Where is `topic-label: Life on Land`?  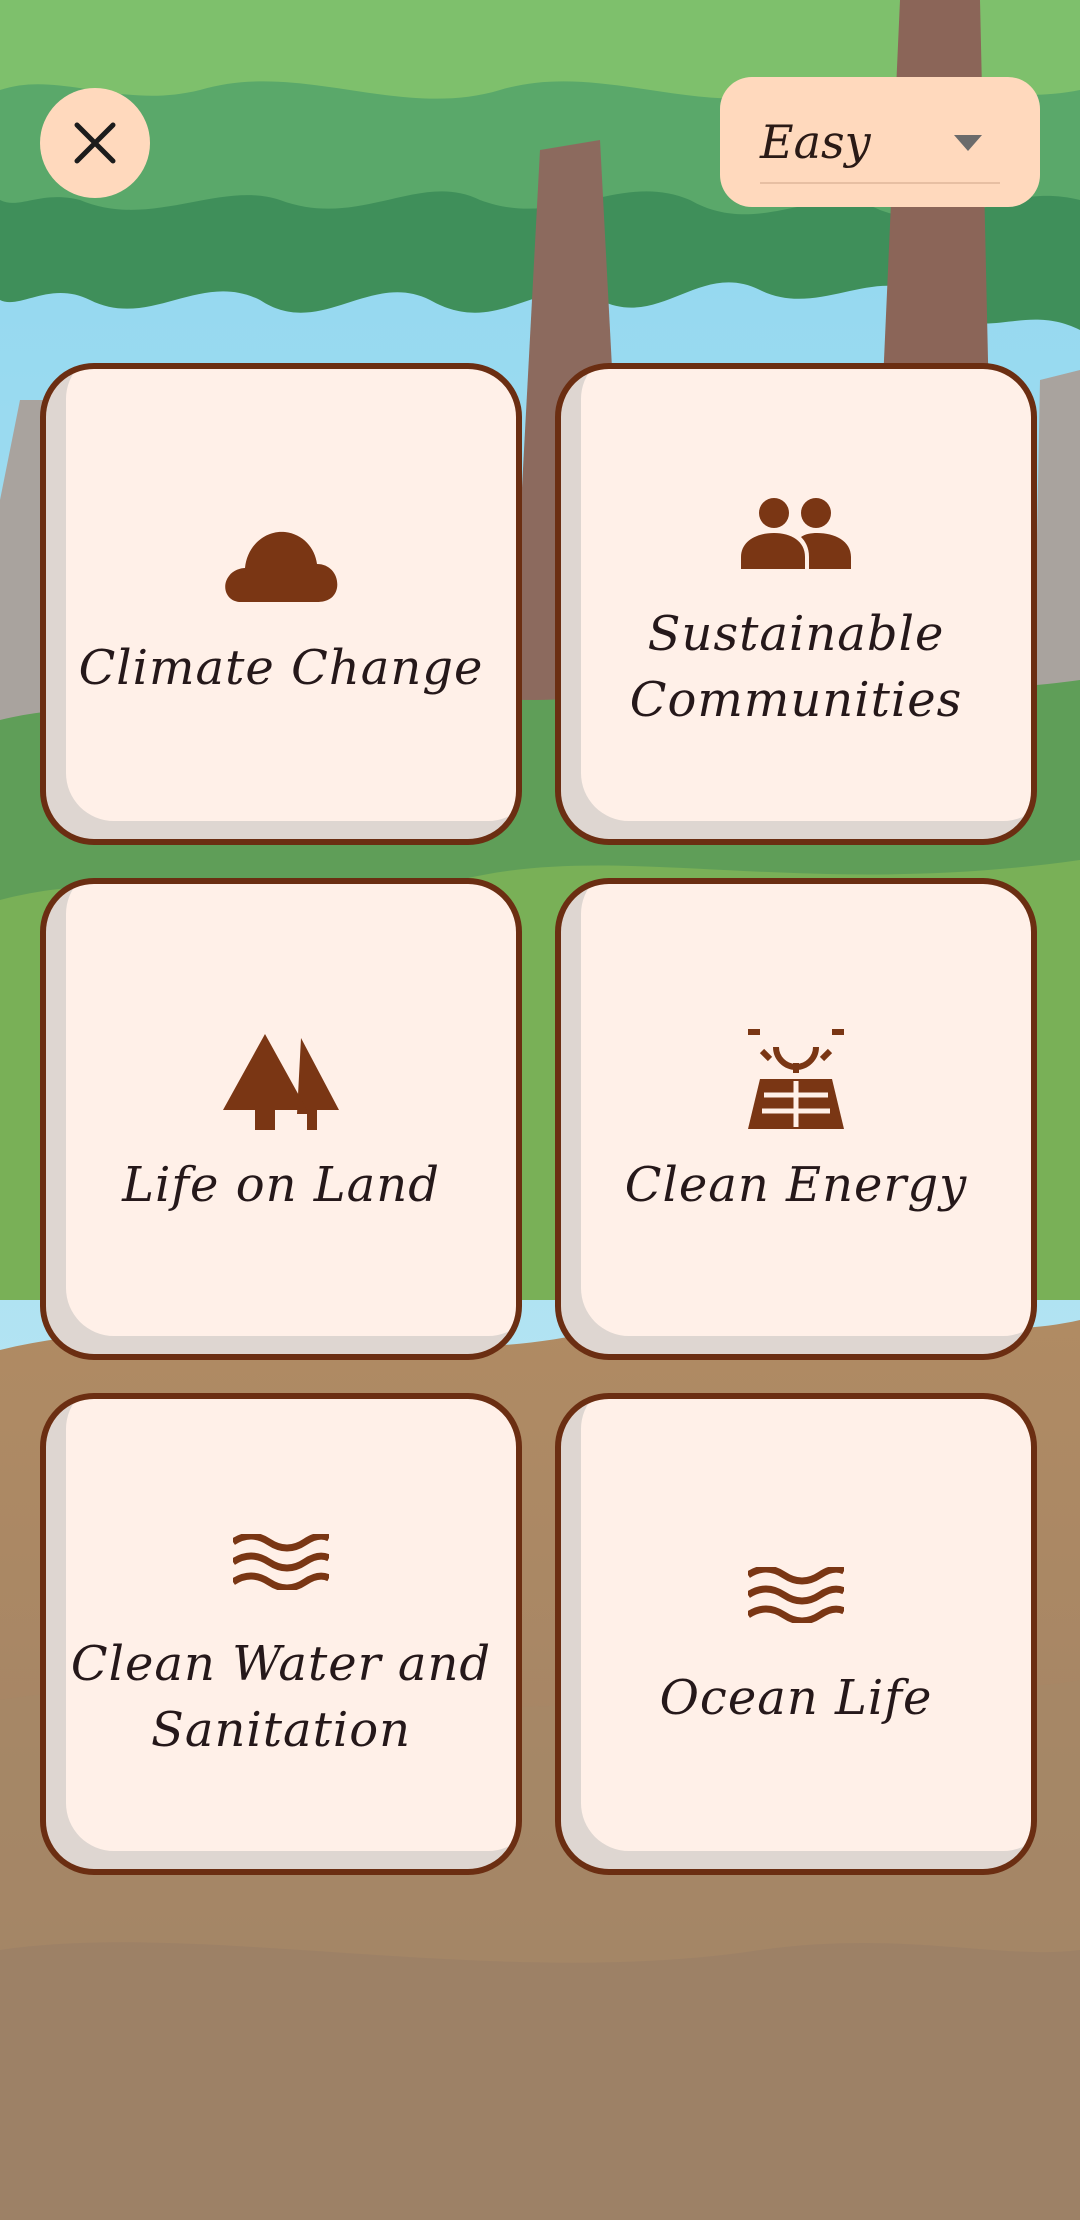
topic-label: Life on Land is located at coordinates (281, 1185).